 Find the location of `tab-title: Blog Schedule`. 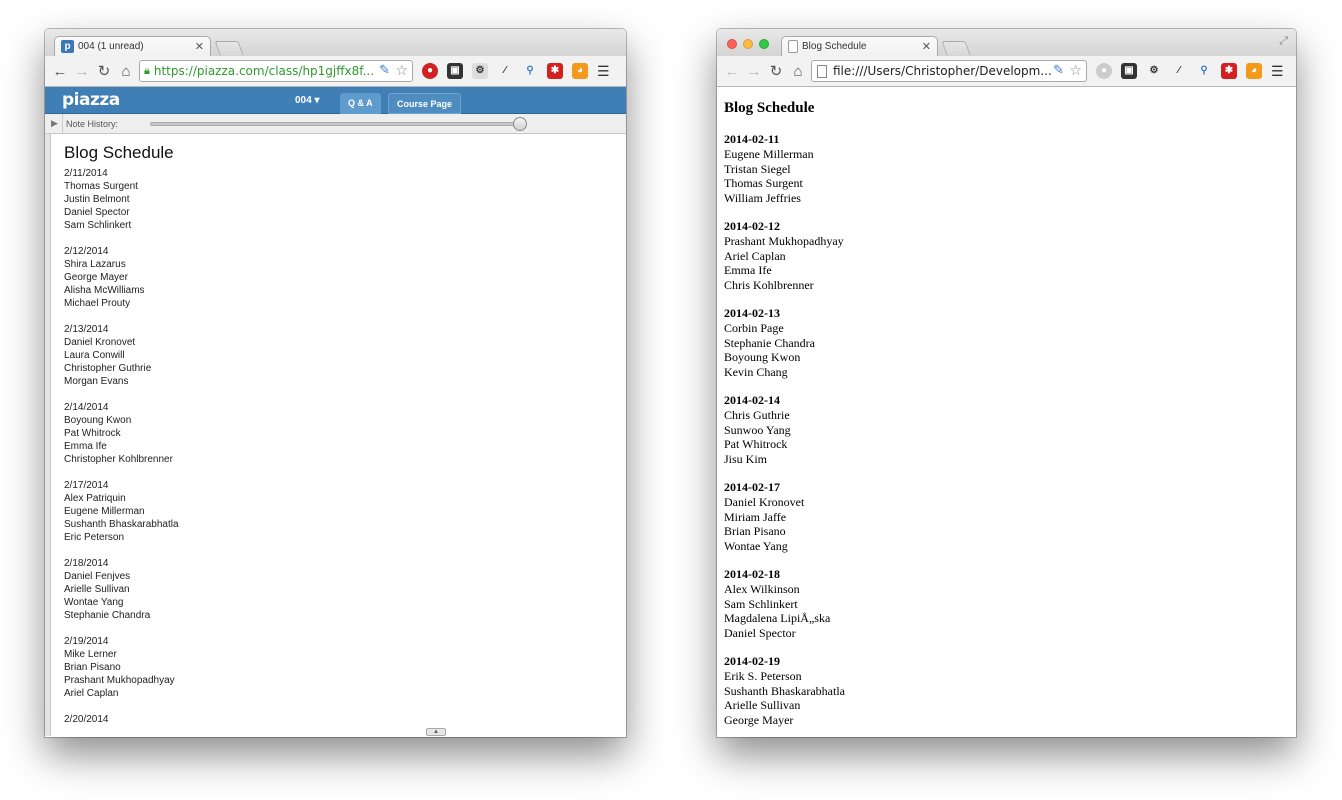

tab-title: Blog Schedule is located at coordinates (834, 46).